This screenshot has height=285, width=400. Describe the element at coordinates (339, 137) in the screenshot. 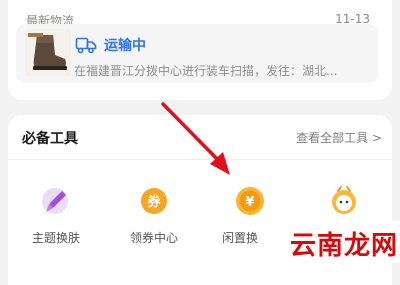

I see `view-all-tools-link: 查看全部工具 >` at that location.